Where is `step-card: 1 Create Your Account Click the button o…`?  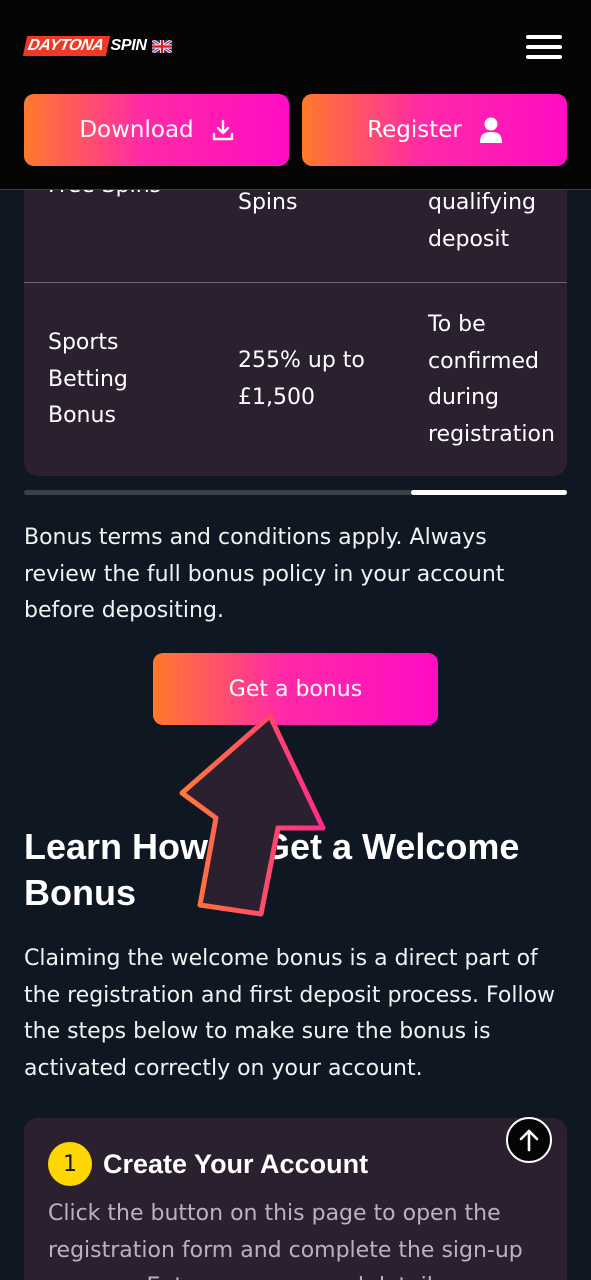 step-card: 1 Create Your Account Click the button o… is located at coordinates (295, 1199).